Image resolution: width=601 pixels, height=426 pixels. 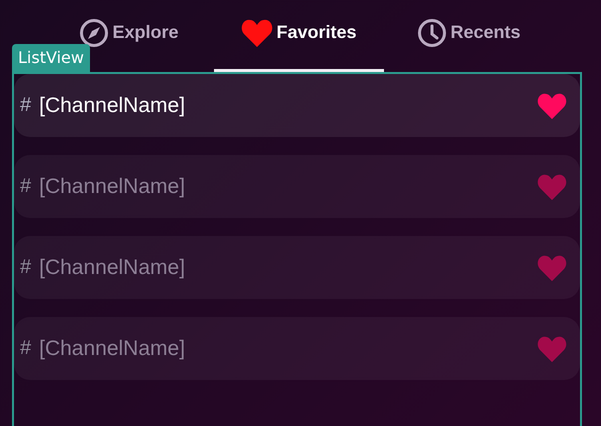 I want to click on compass-icon, so click(x=94, y=33).